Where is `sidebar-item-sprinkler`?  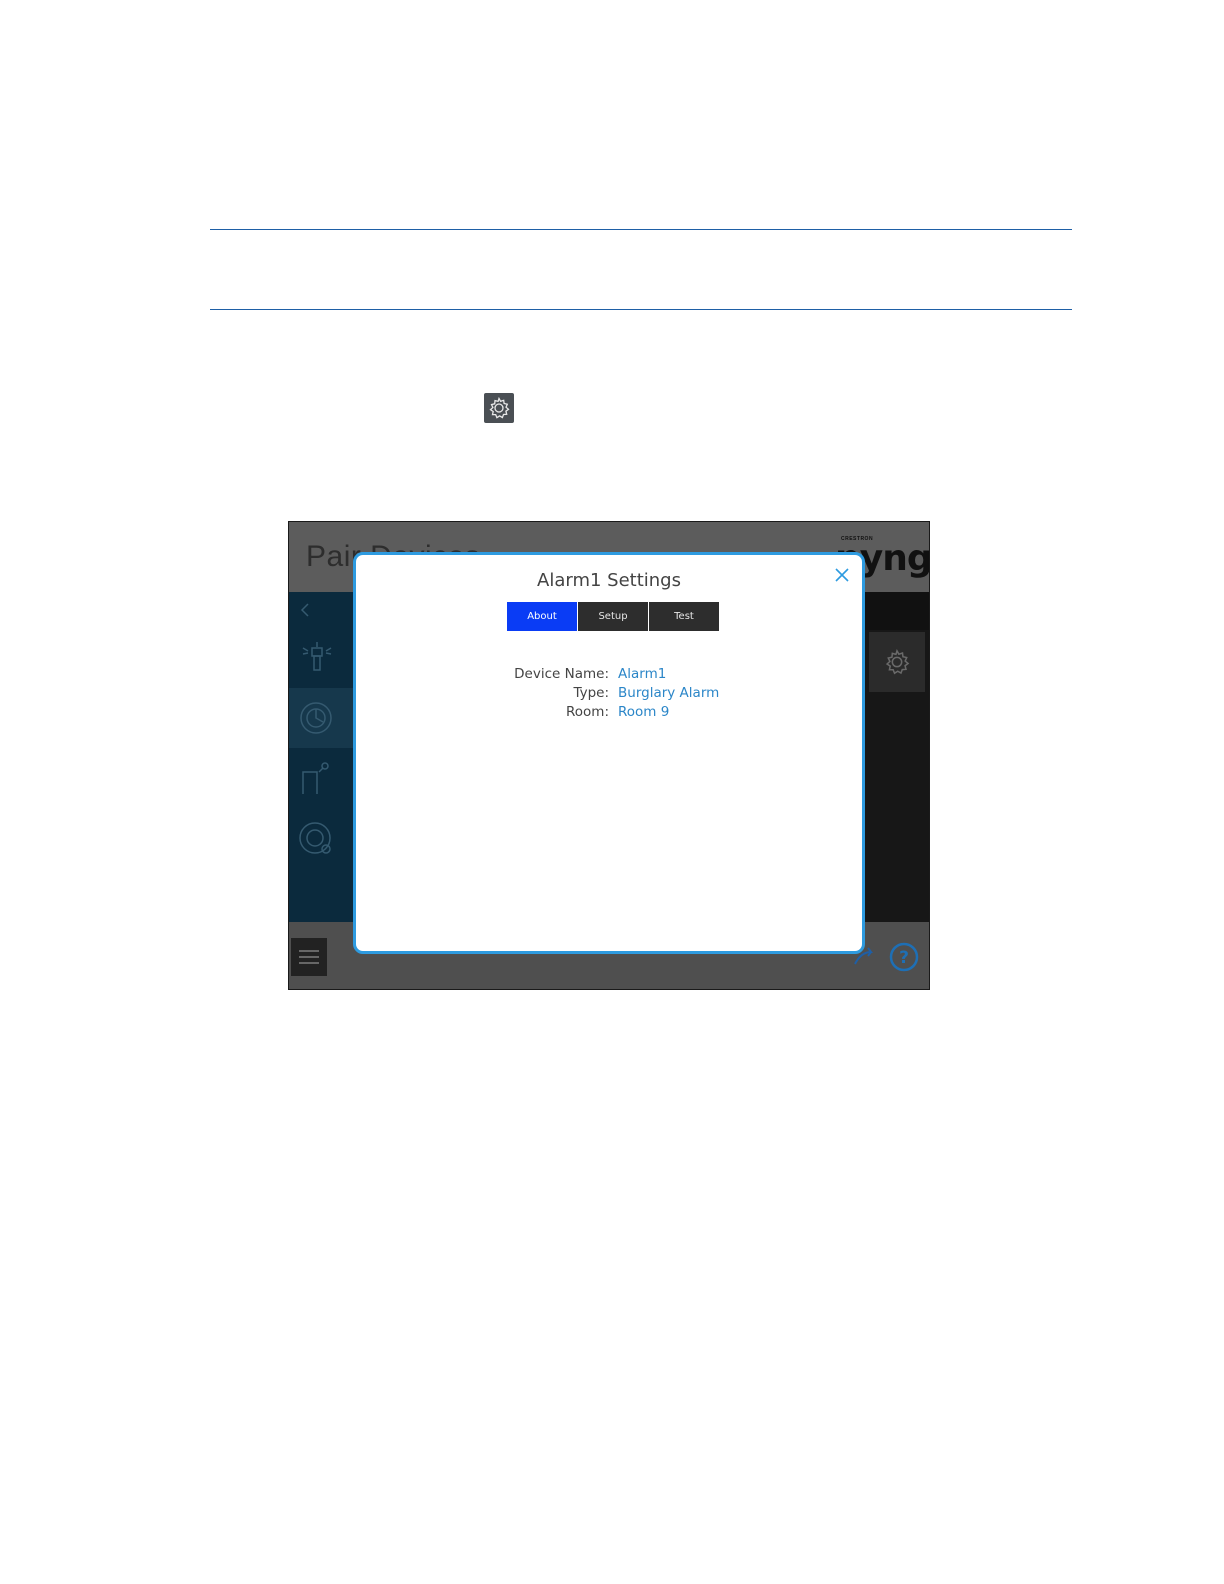 sidebar-item-sprinkler is located at coordinates (321, 658).